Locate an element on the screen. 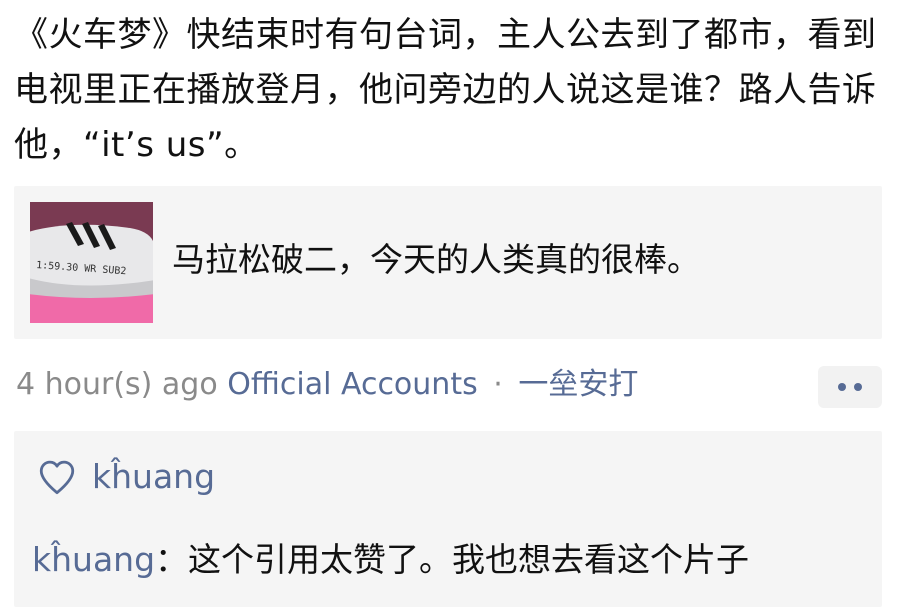 The height and width of the screenshot is (610, 904). more-dots-icon is located at coordinates (842, 387).